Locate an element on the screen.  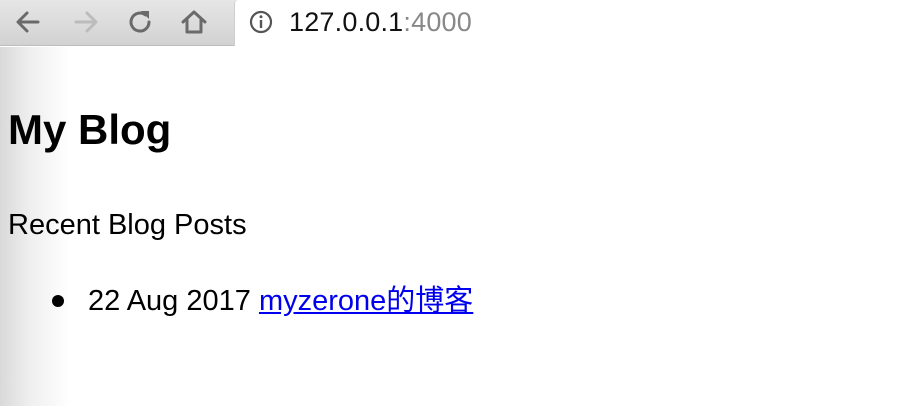
browser-toolbar: 127.0.0.1:4000 is located at coordinates (453, 23).